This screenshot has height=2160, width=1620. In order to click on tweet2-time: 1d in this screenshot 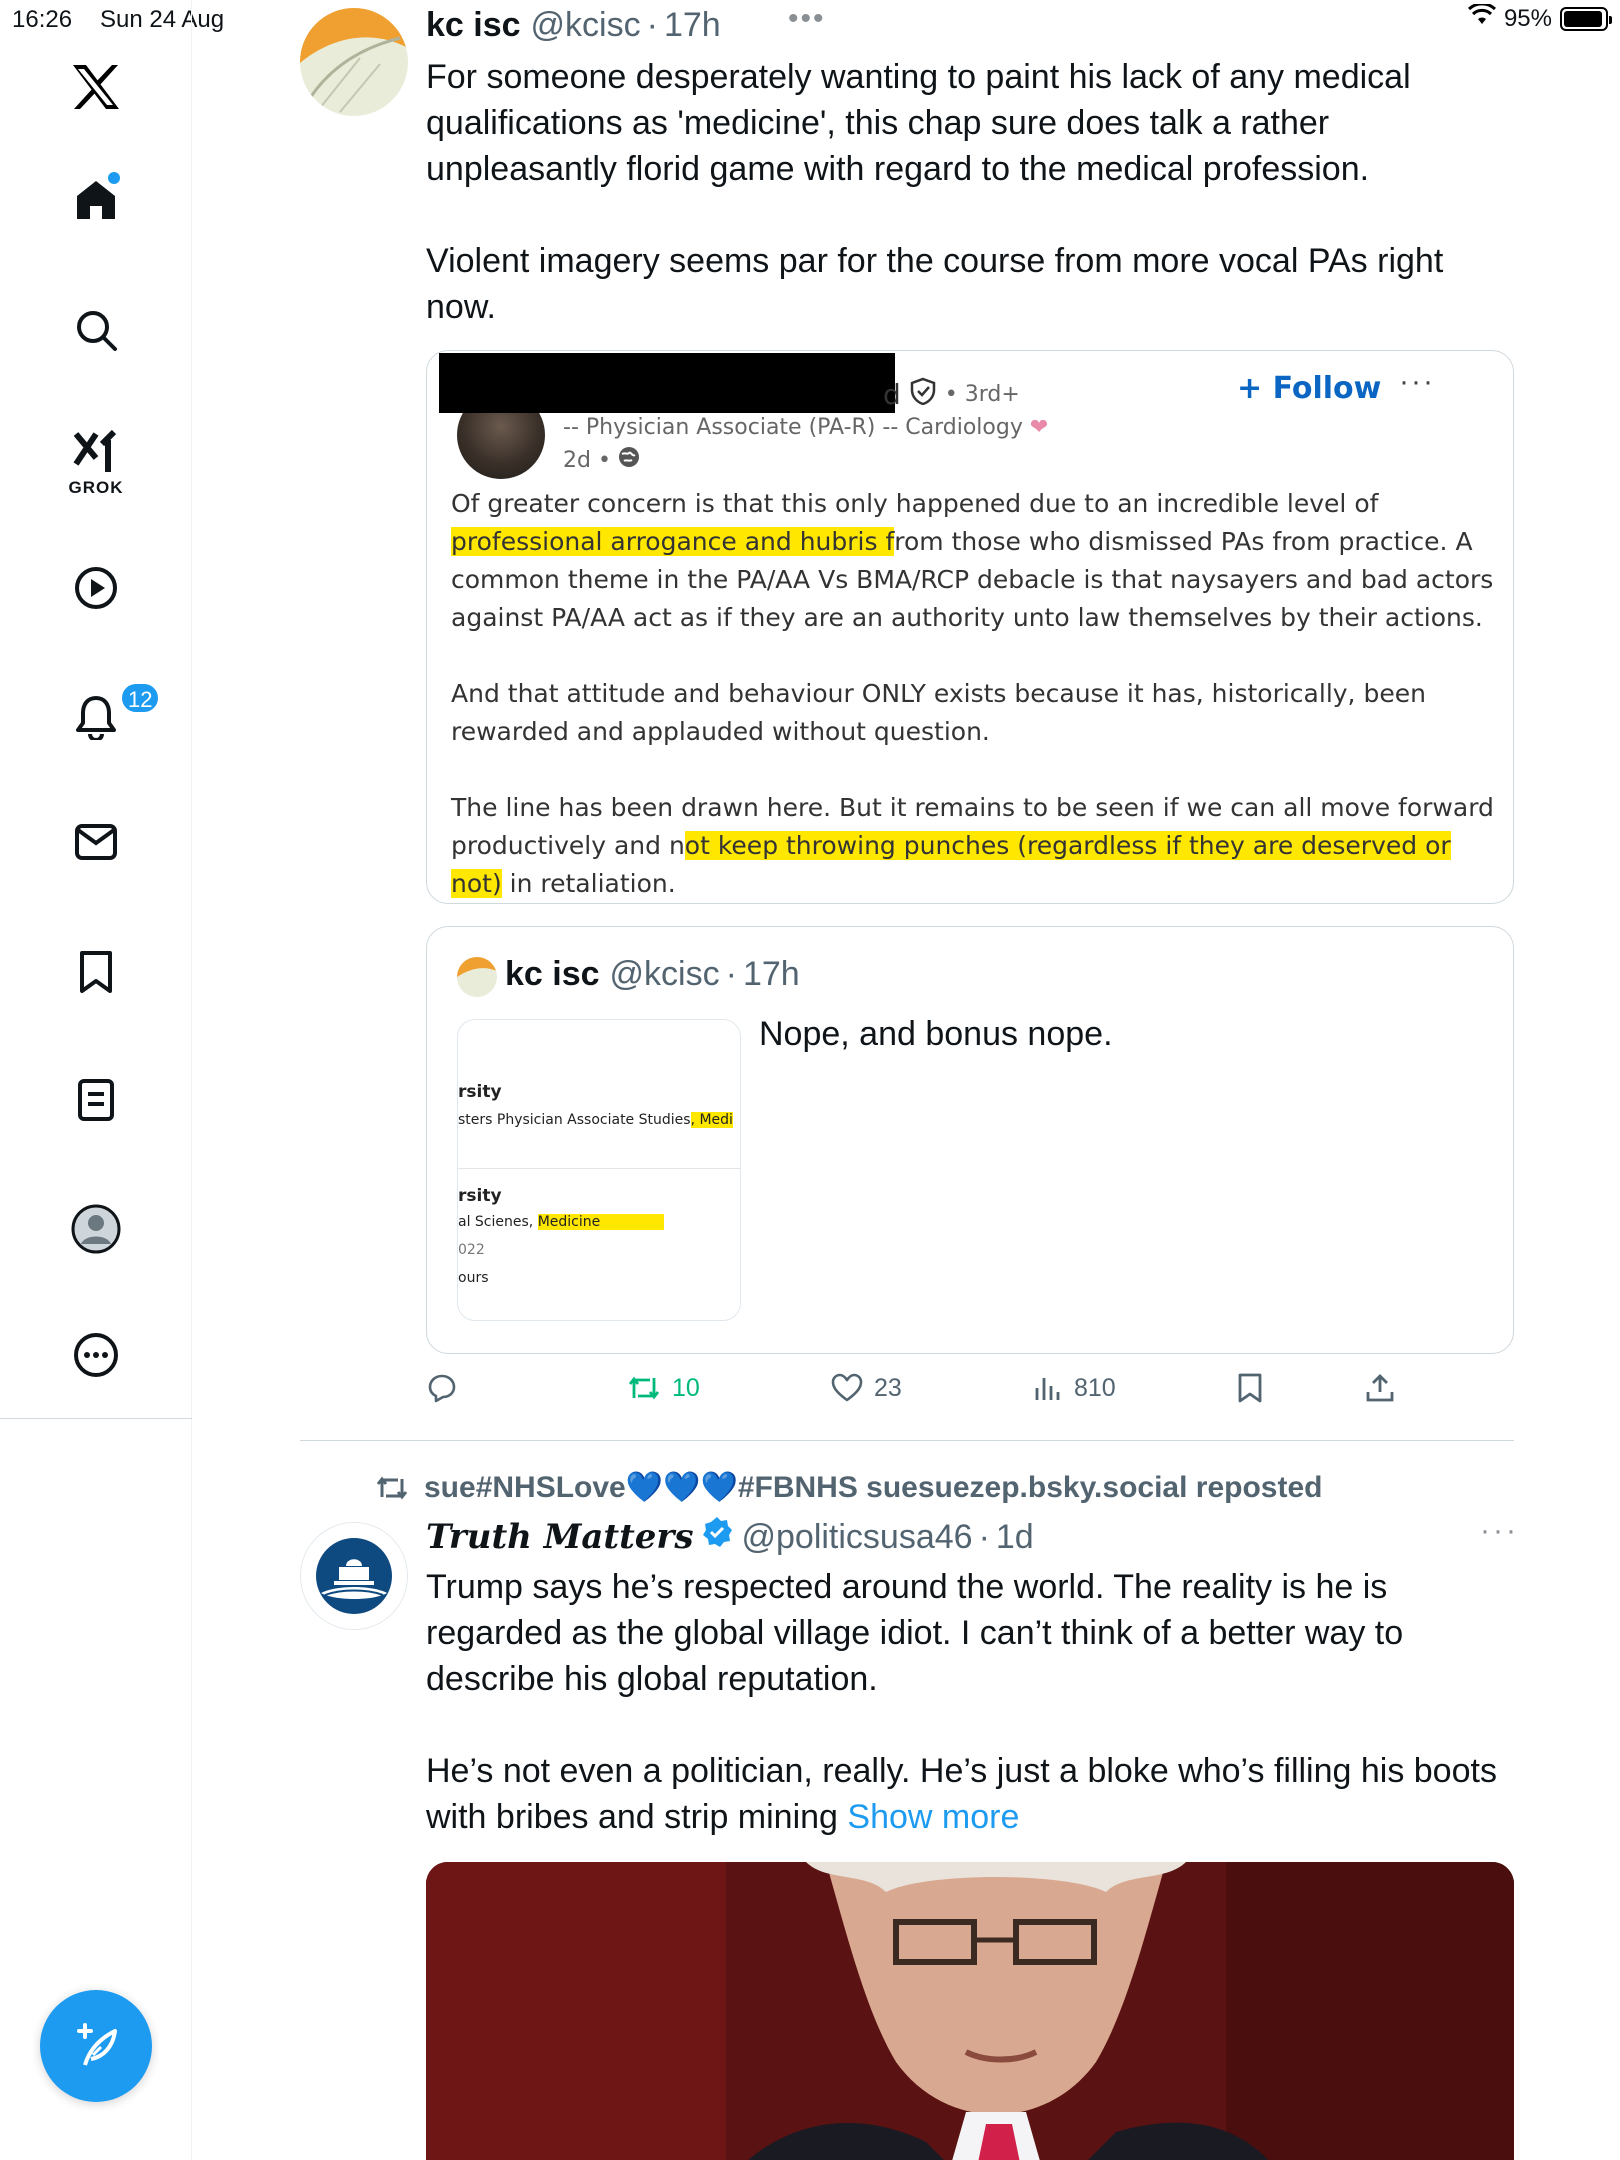, I will do `click(1015, 1537)`.